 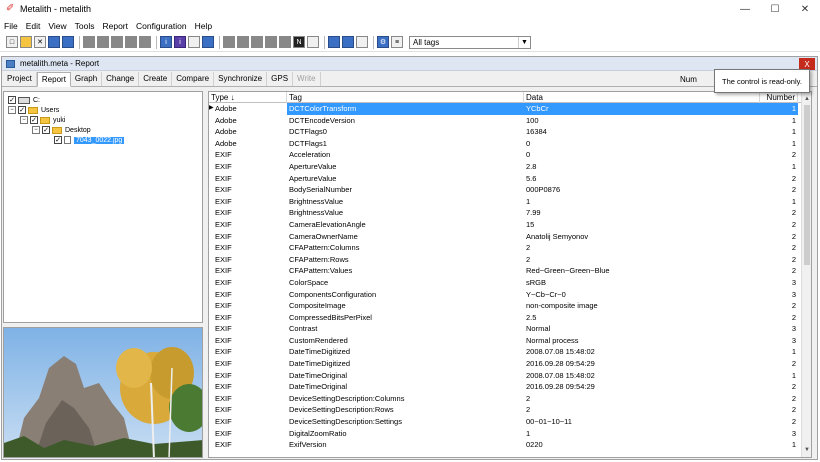 I want to click on save-icon, so click(x=54, y=42).